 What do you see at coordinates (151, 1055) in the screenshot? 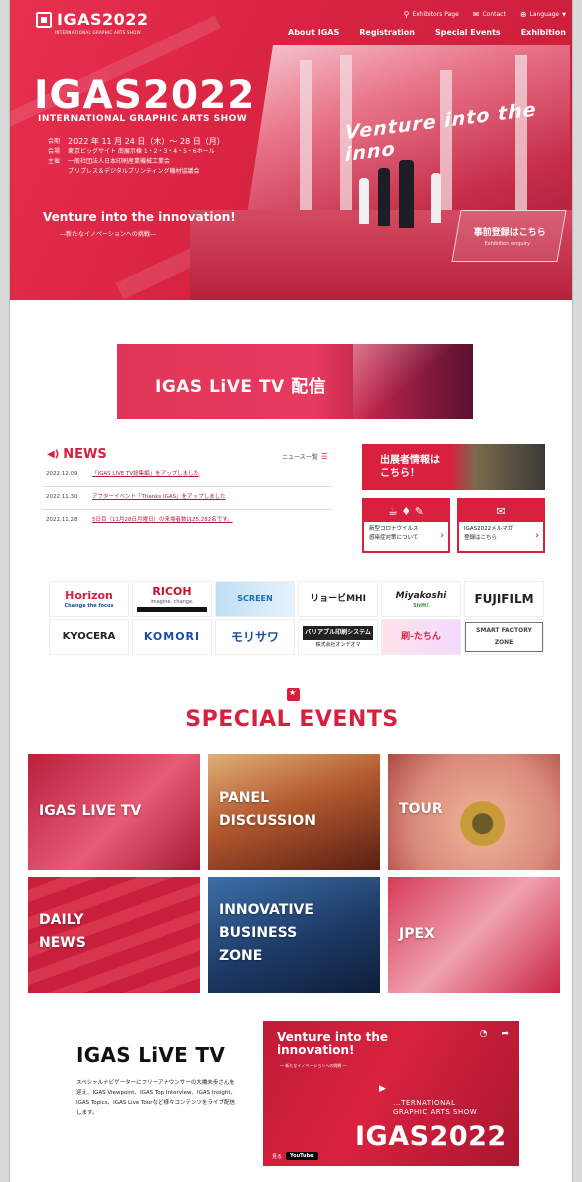
I see `live-tv-title: IGAS LiVE TV` at bounding box center [151, 1055].